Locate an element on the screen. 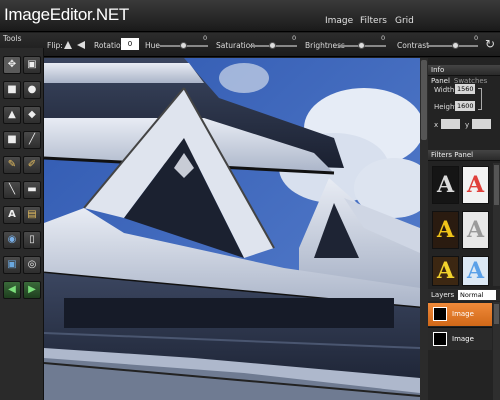  width-field: 1560 is located at coordinates (465, 89).